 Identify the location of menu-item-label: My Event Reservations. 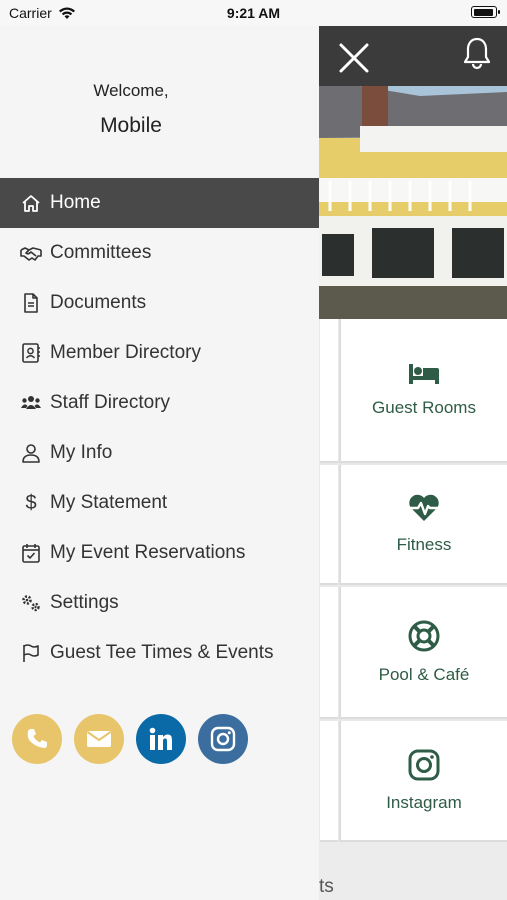
(148, 552).